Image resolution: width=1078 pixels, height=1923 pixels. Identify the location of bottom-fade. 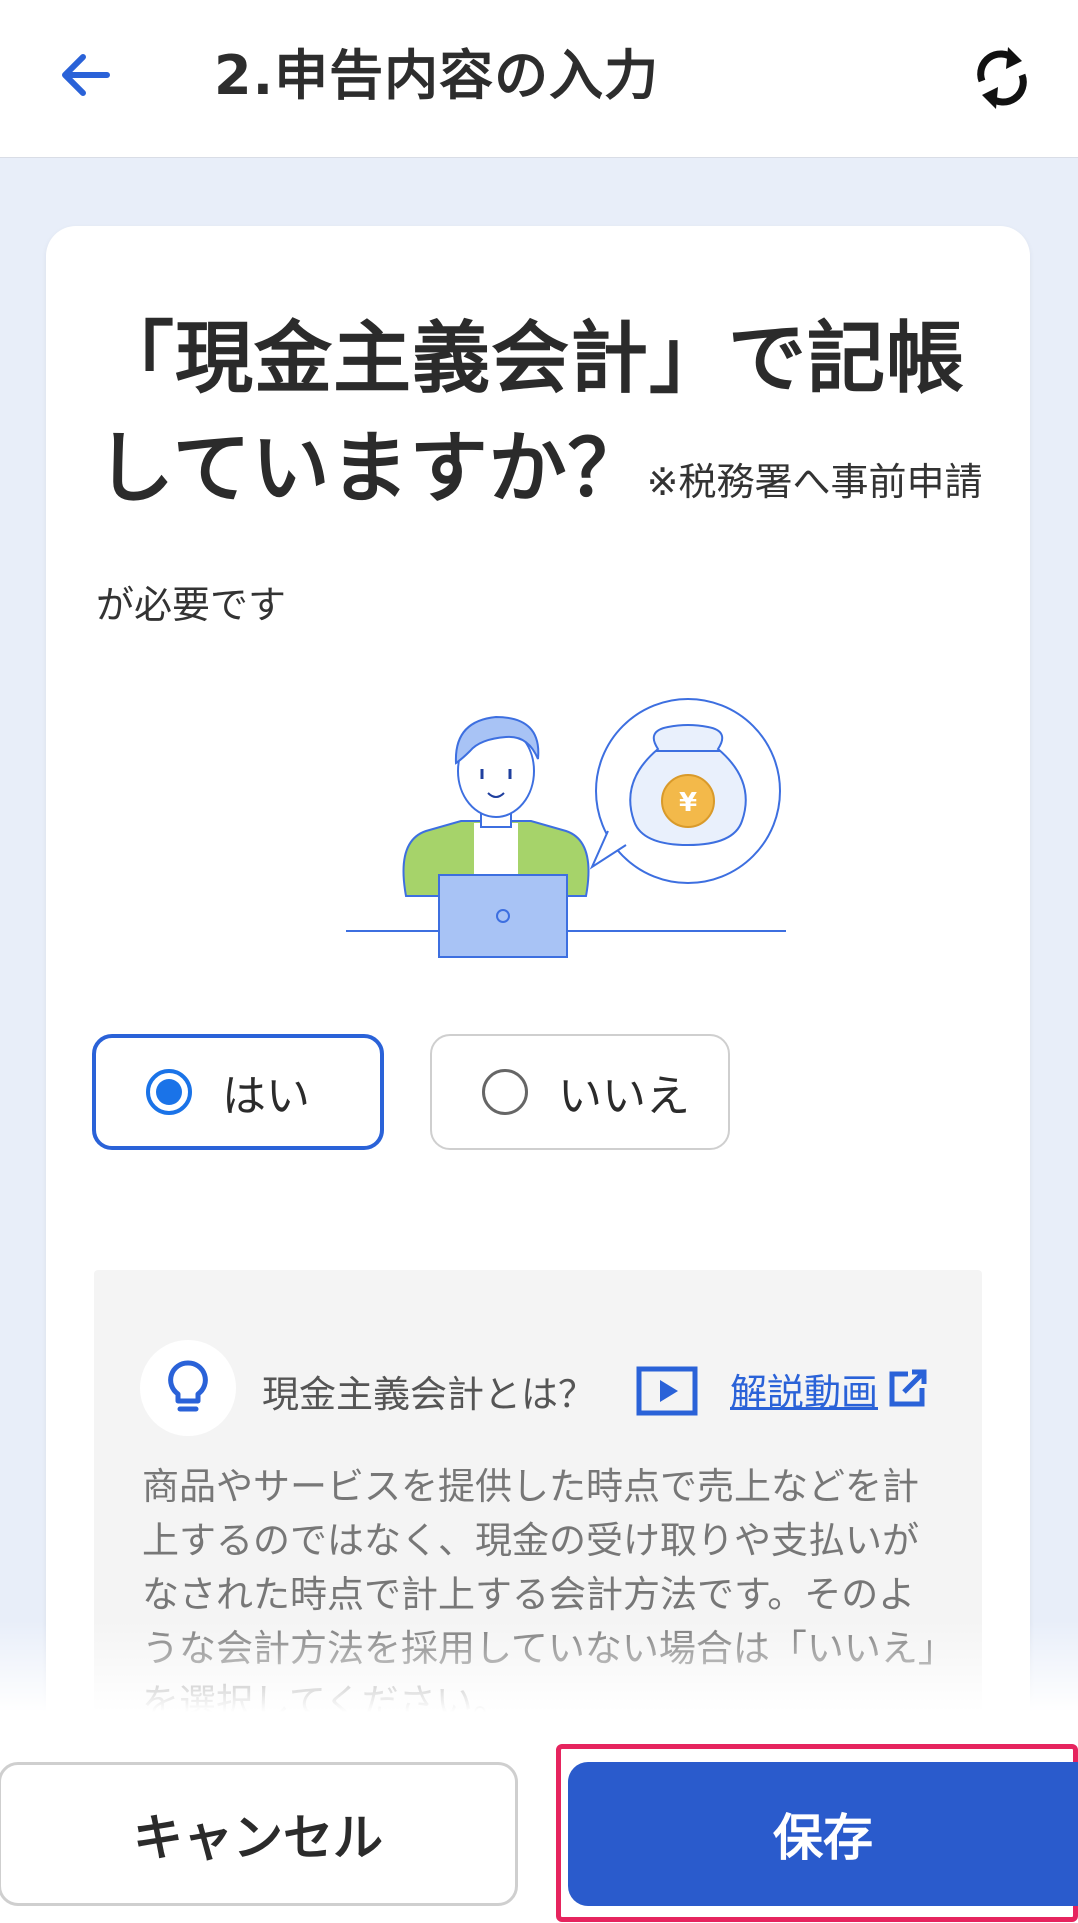
(539, 1666).